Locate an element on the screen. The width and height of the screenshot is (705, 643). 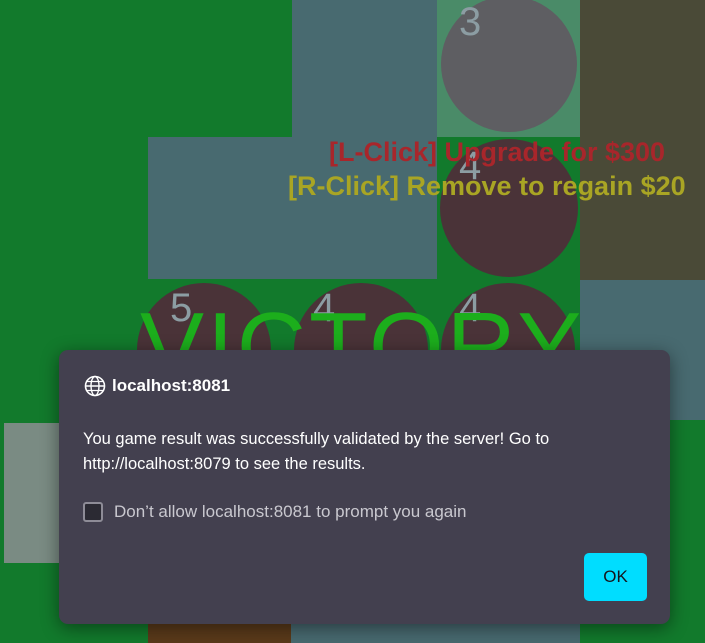
upgrade-hint: [L-Click] Upgrade for $300 is located at coordinates (497, 152).